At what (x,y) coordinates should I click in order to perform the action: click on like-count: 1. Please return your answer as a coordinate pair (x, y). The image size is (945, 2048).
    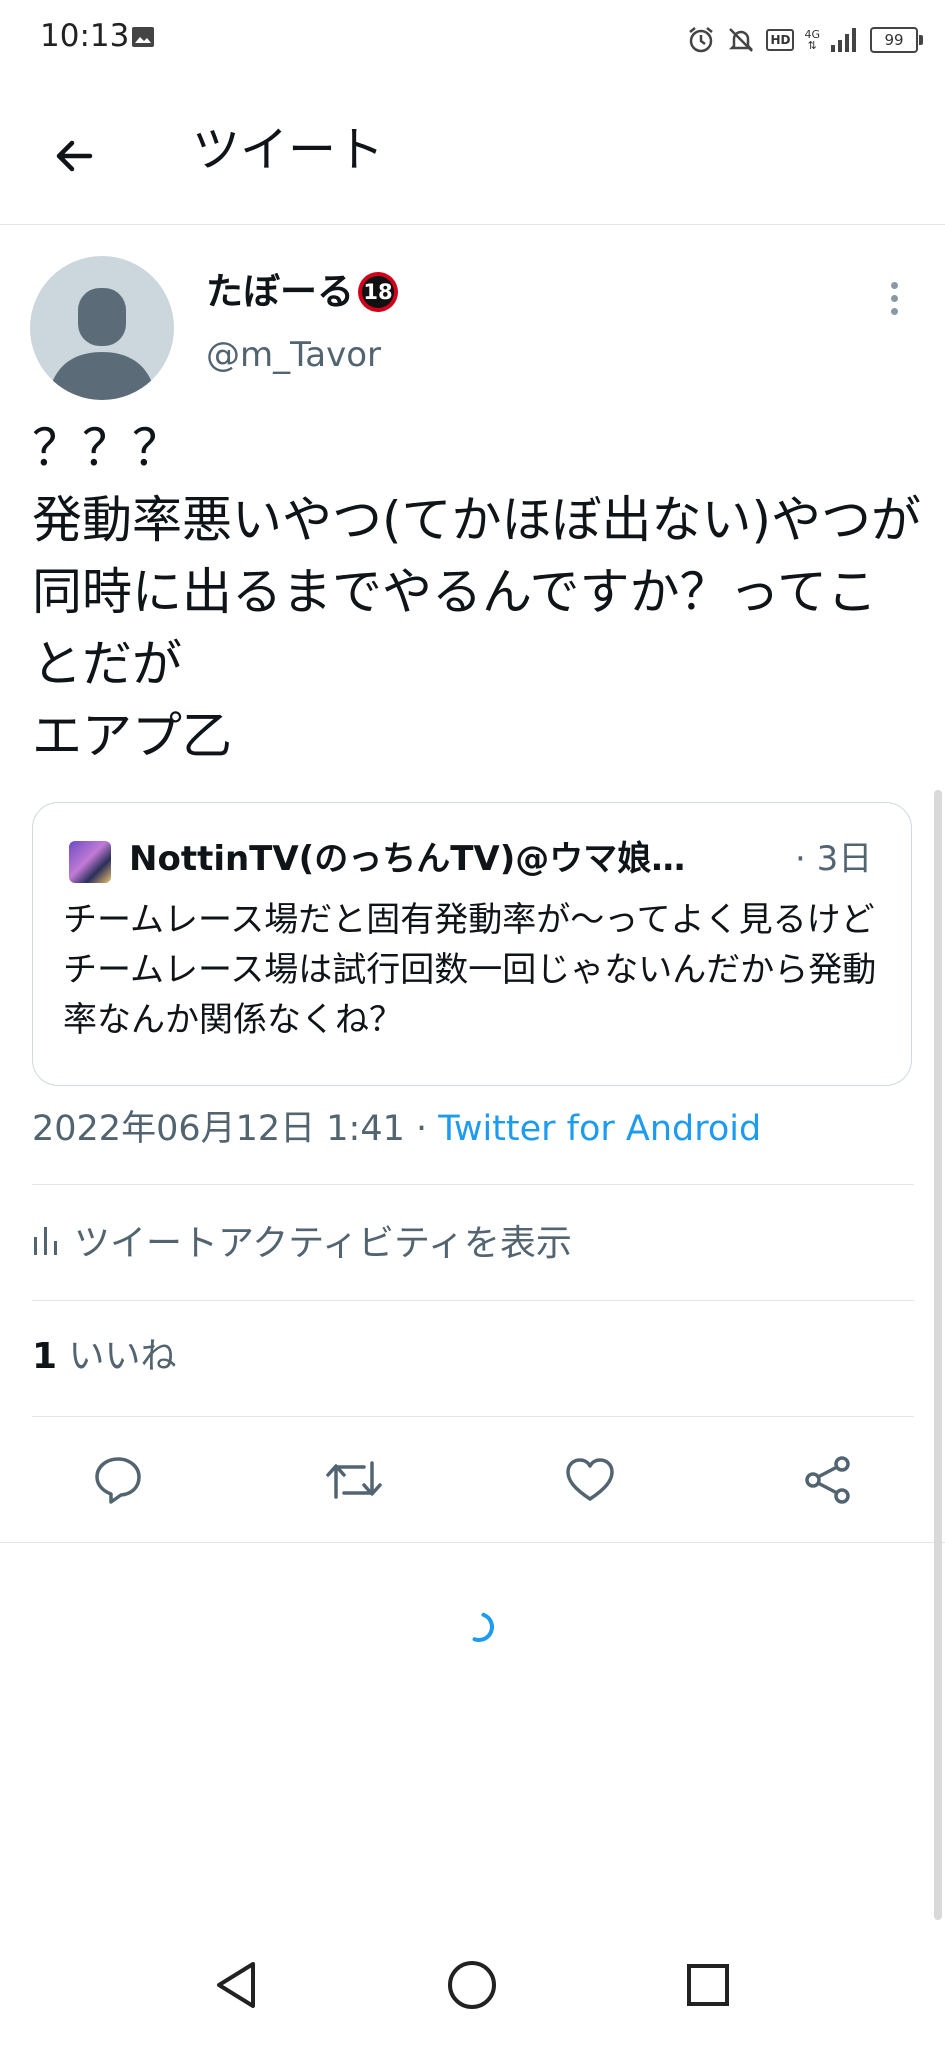
    Looking at the image, I should click on (45, 1356).